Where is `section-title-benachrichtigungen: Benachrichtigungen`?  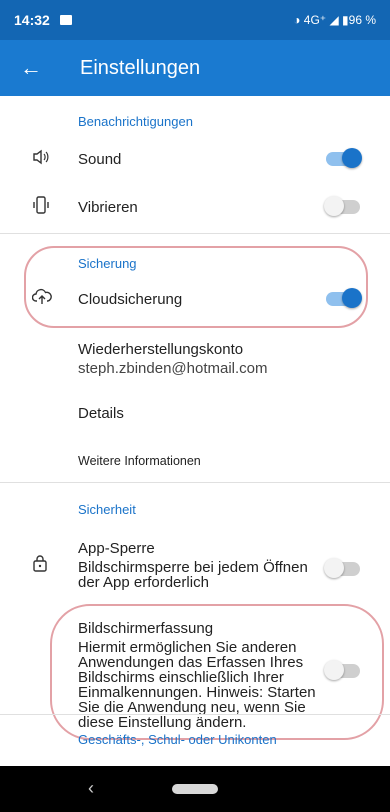 section-title-benachrichtigungen: Benachrichtigungen is located at coordinates (135, 121).